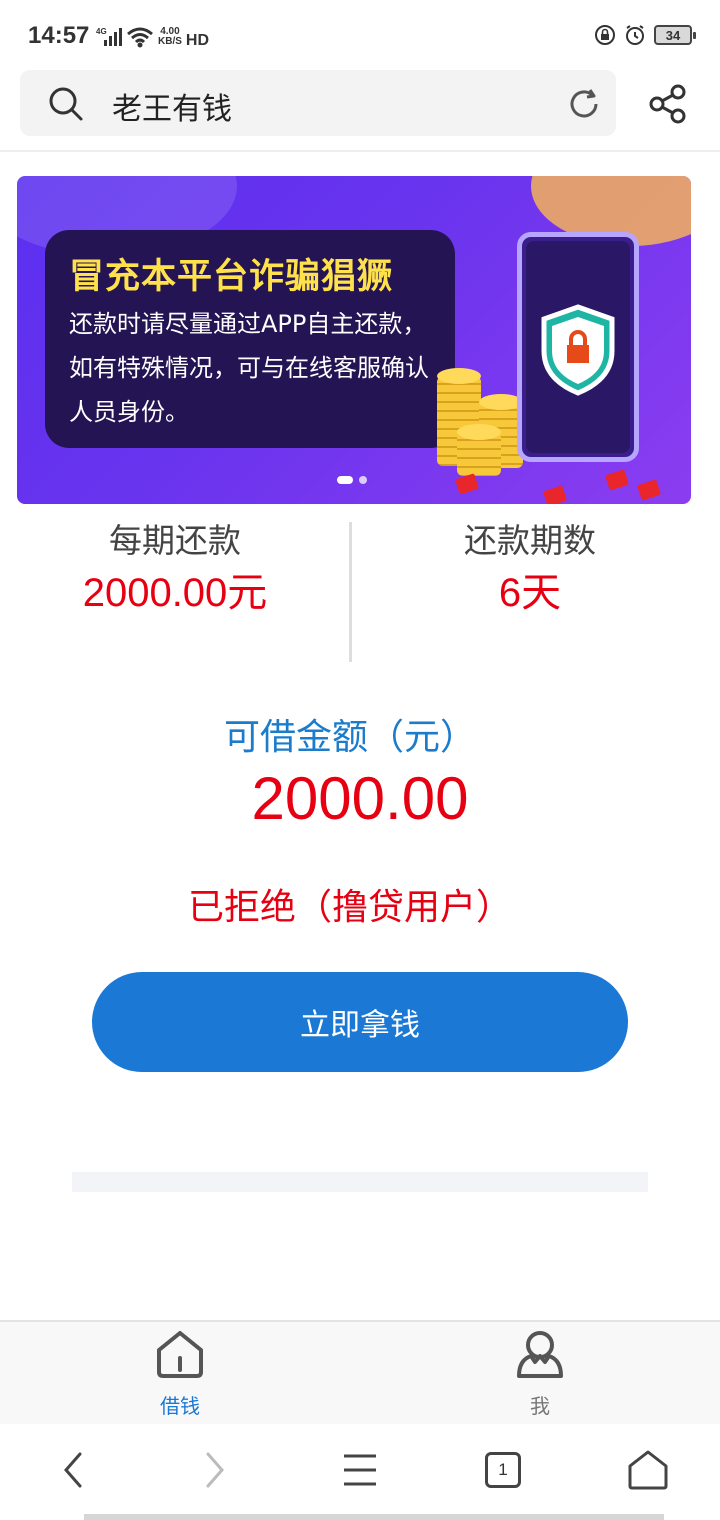 The image size is (720, 1520). I want to click on back-icon, so click(73, 1470).